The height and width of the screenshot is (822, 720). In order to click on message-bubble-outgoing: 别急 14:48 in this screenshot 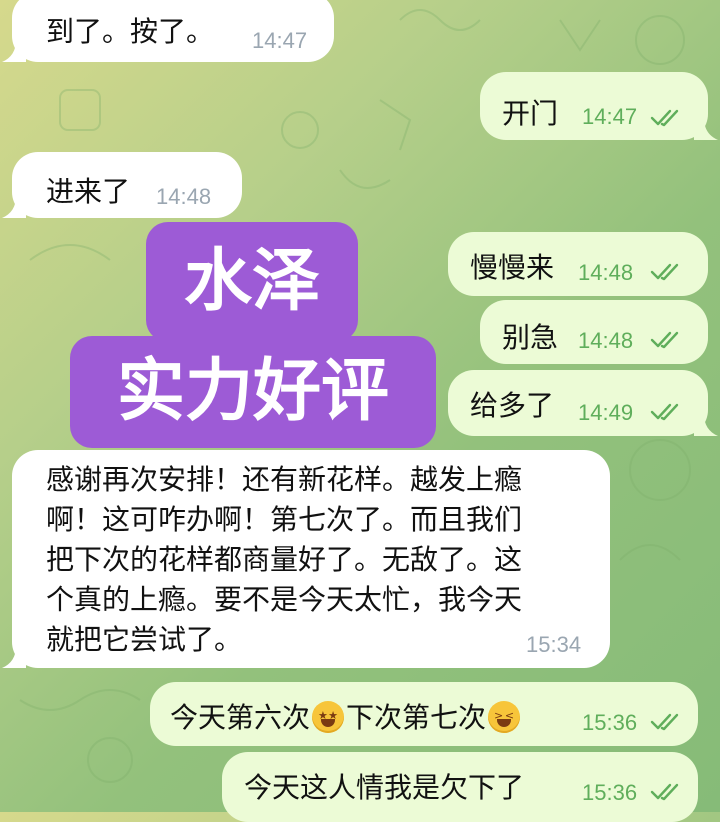, I will do `click(594, 332)`.